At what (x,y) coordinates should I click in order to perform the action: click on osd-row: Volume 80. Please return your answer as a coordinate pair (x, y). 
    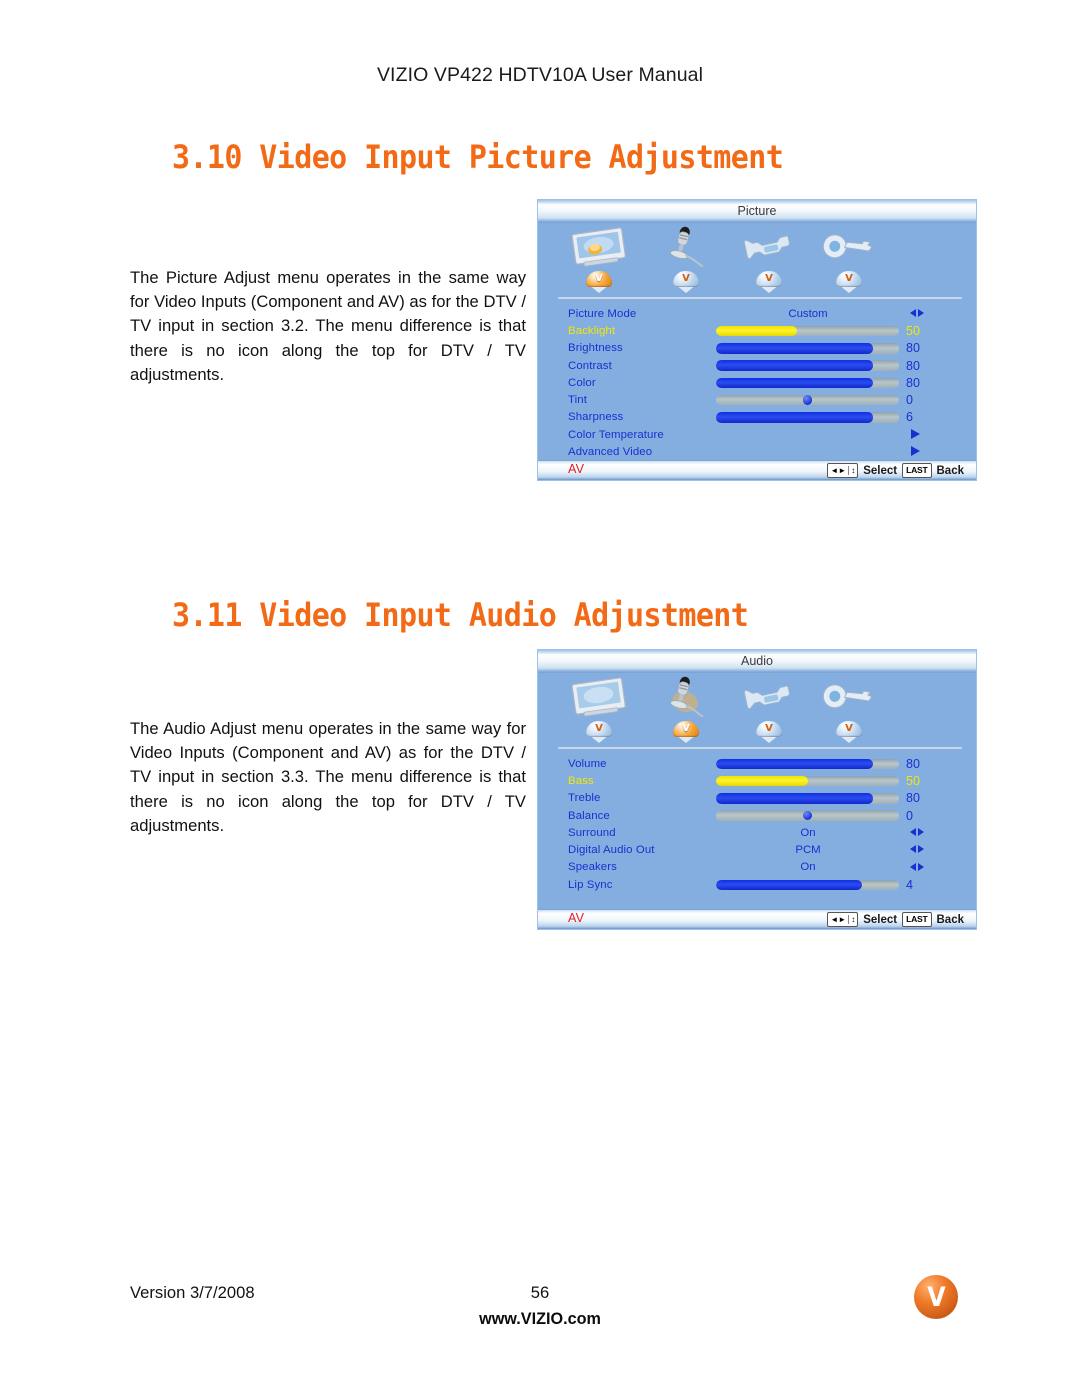
    Looking at the image, I should click on (757, 763).